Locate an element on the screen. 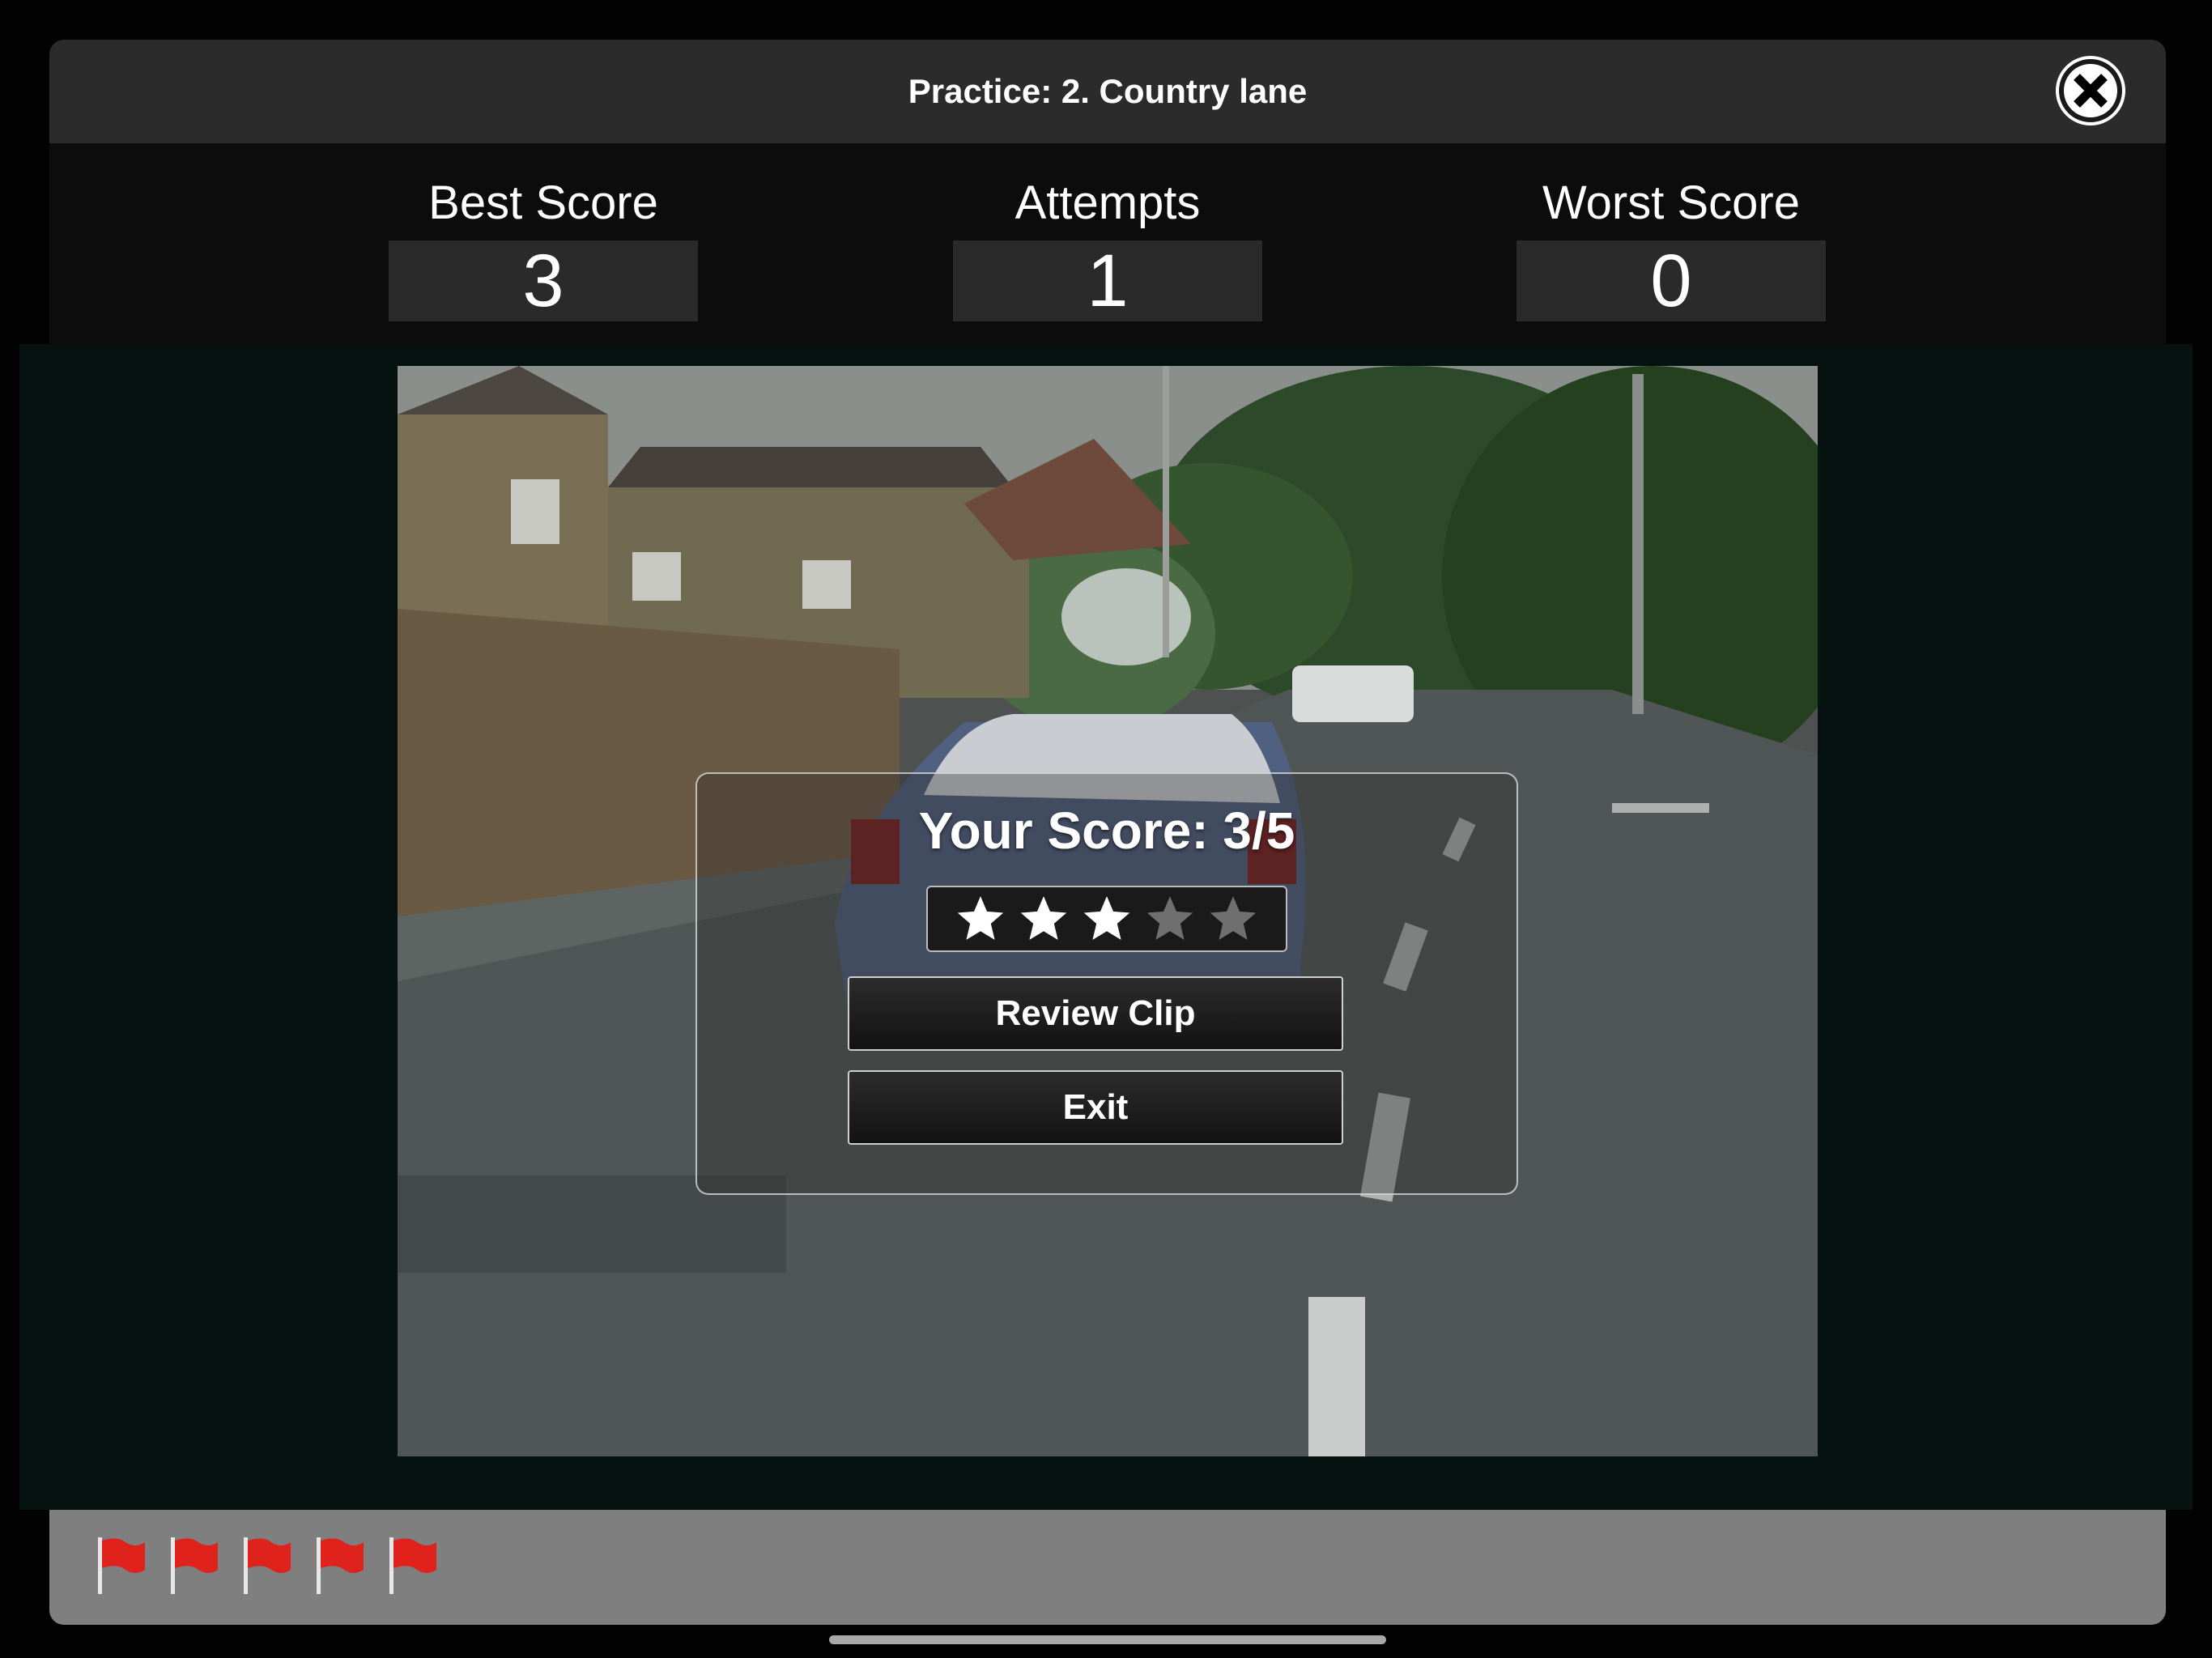  star-rating is located at coordinates (1106, 919).